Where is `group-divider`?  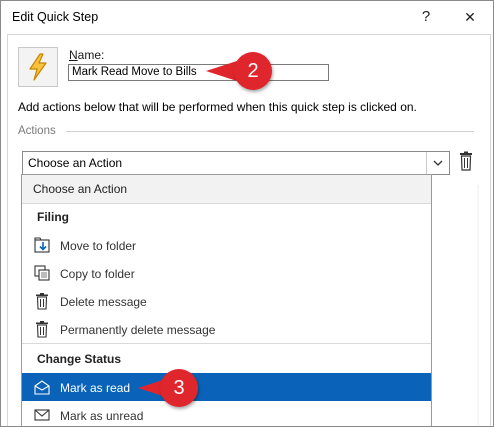 group-divider is located at coordinates (226, 343).